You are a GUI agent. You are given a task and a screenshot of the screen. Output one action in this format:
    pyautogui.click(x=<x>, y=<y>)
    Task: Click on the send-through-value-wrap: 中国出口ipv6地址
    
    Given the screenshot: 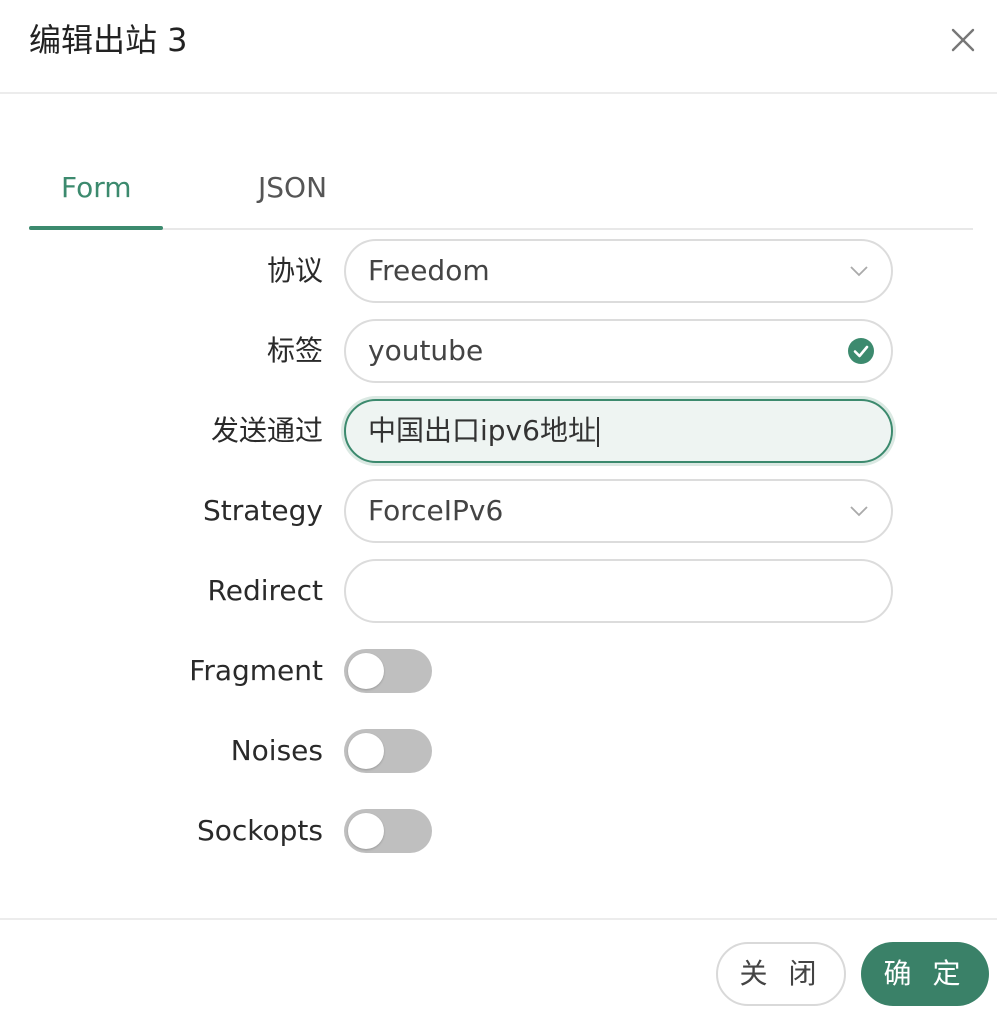 What is the action you would take?
    pyautogui.click(x=483, y=431)
    